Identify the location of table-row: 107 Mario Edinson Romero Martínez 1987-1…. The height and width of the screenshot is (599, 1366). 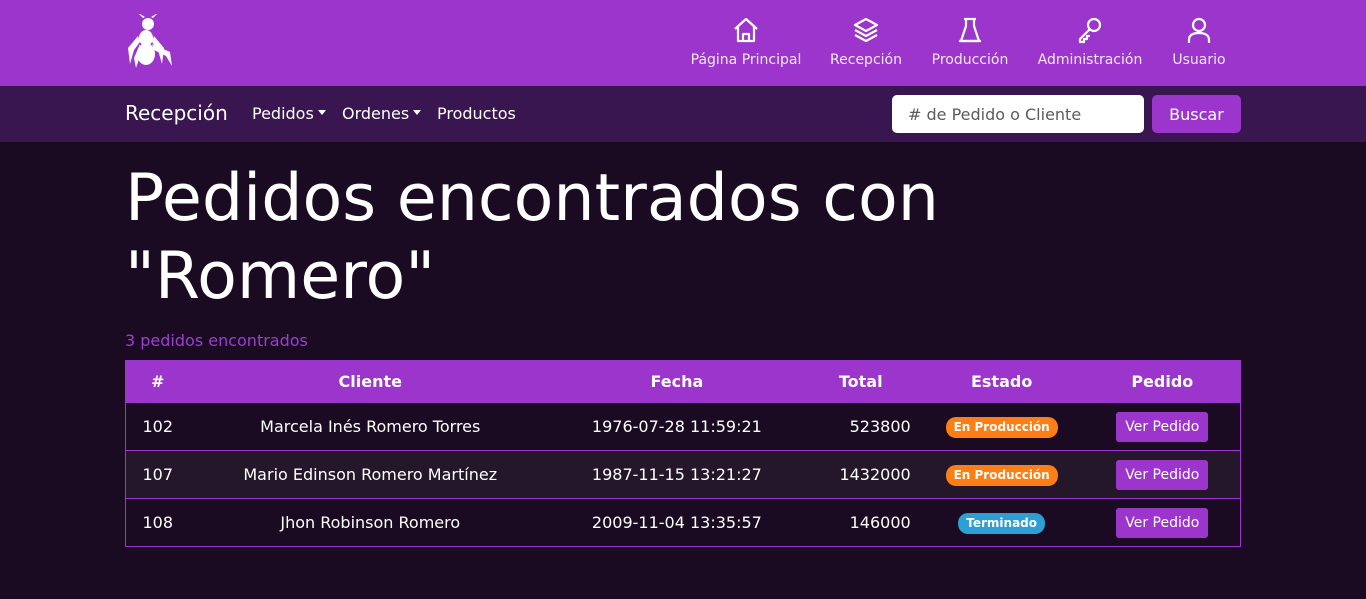
(683, 474).